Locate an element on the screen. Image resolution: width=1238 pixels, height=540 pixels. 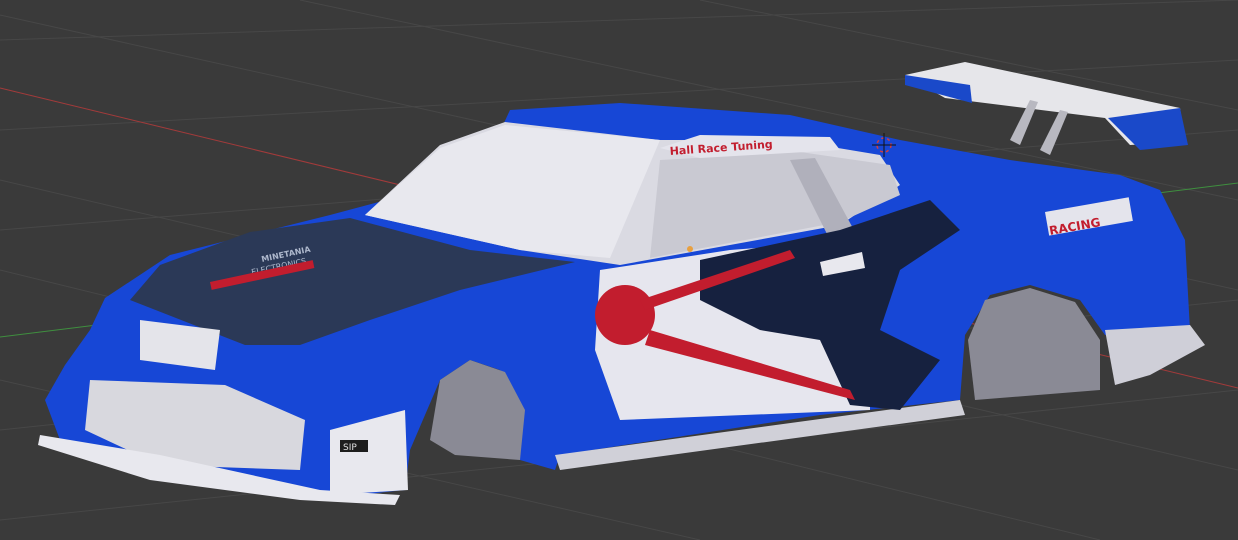
door-rising-sun is located at coordinates (625, 315).